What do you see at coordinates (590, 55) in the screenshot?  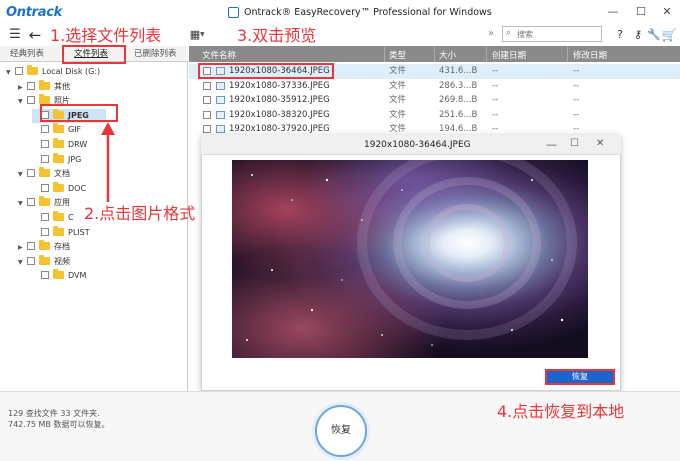 I see `column-modified: 修改日期` at bounding box center [590, 55].